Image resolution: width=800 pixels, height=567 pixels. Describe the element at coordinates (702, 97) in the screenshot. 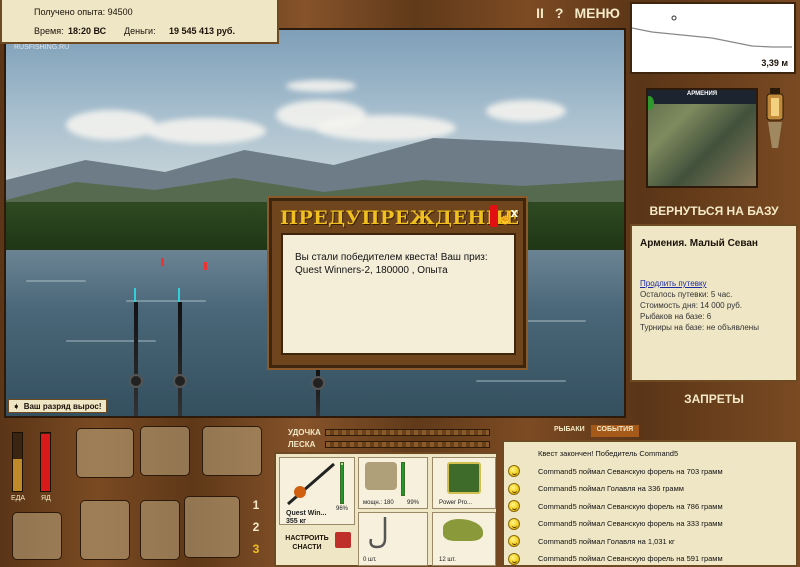

I see `map-title: АРМЕНИЯ` at that location.